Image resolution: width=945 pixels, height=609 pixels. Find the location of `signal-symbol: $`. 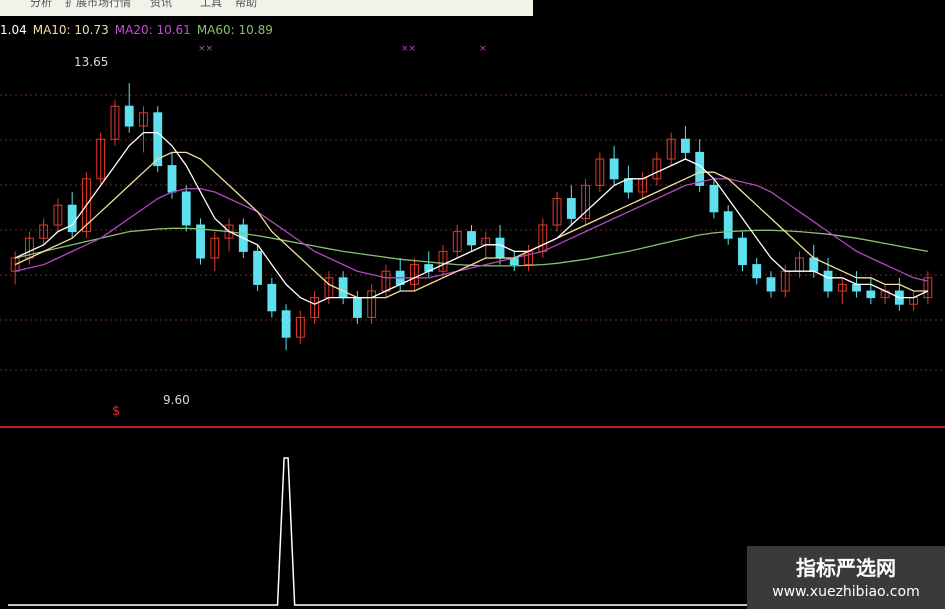

signal-symbol: $ is located at coordinates (116, 411).